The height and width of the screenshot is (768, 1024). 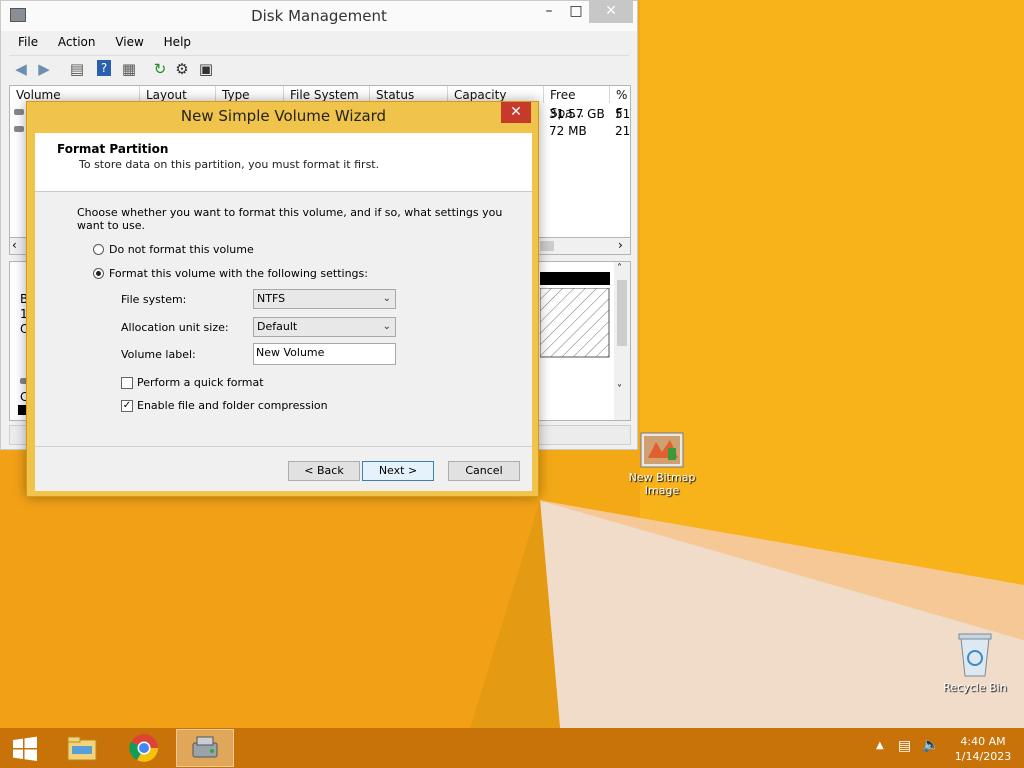 I want to click on show-hidden-icons-icon: ▲, so click(x=880, y=745).